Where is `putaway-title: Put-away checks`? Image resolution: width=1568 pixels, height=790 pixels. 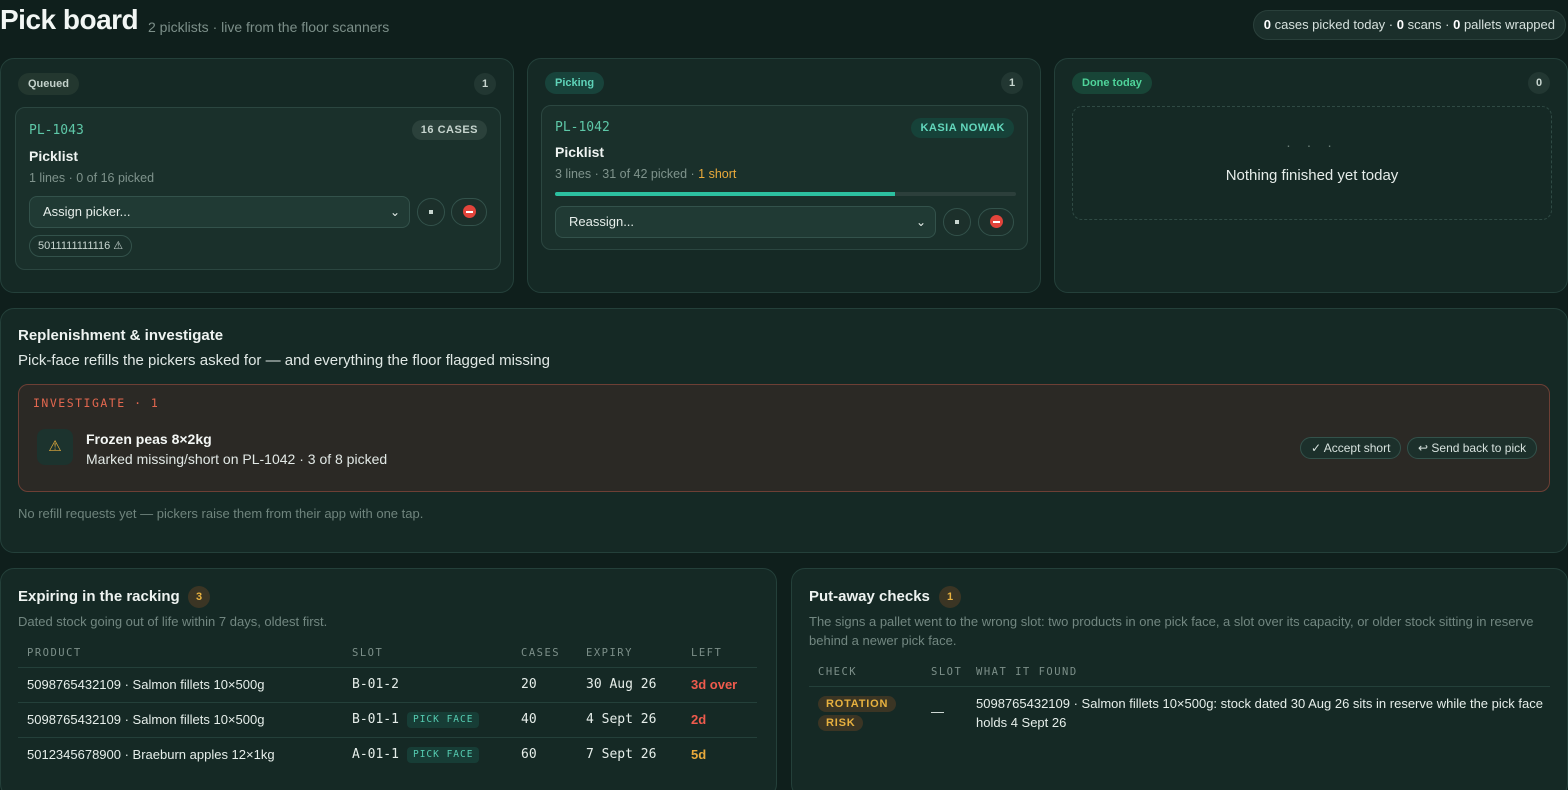
putaway-title: Put-away checks is located at coordinates (869, 596).